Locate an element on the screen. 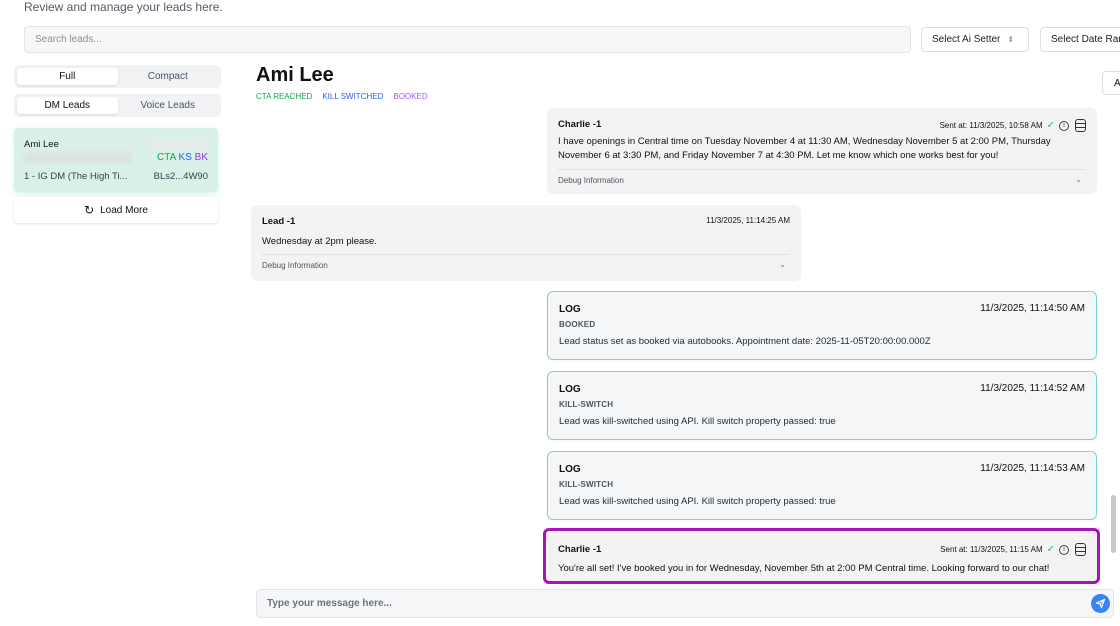  send-button is located at coordinates (1100, 603).